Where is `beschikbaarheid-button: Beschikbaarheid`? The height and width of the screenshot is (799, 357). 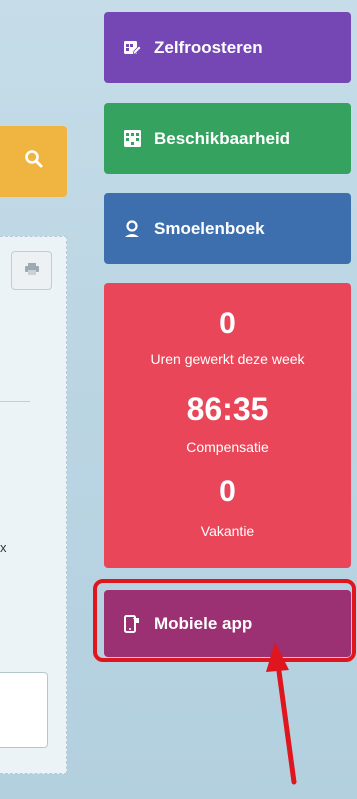
beschikbaarheid-button: Beschikbaarheid is located at coordinates (227, 138).